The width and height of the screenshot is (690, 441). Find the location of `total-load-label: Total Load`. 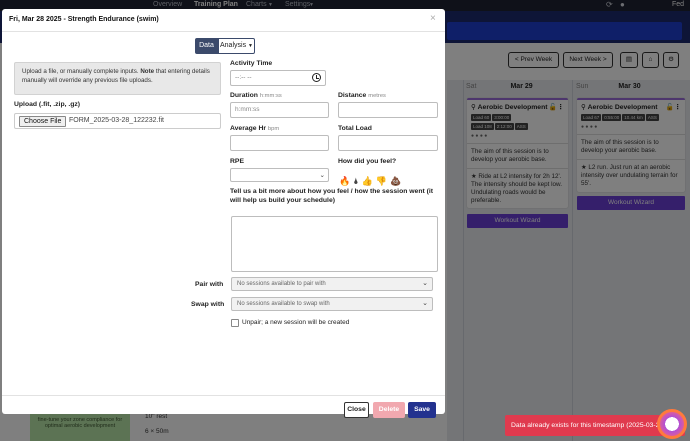

total-load-label: Total Load is located at coordinates (355, 128).